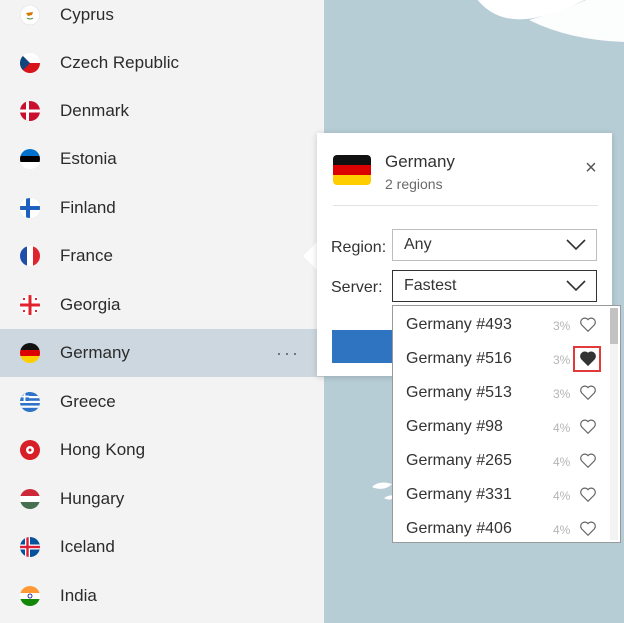 This screenshot has width=624, height=623. Describe the element at coordinates (494, 286) in the screenshot. I see `server-select: Fastest` at that location.